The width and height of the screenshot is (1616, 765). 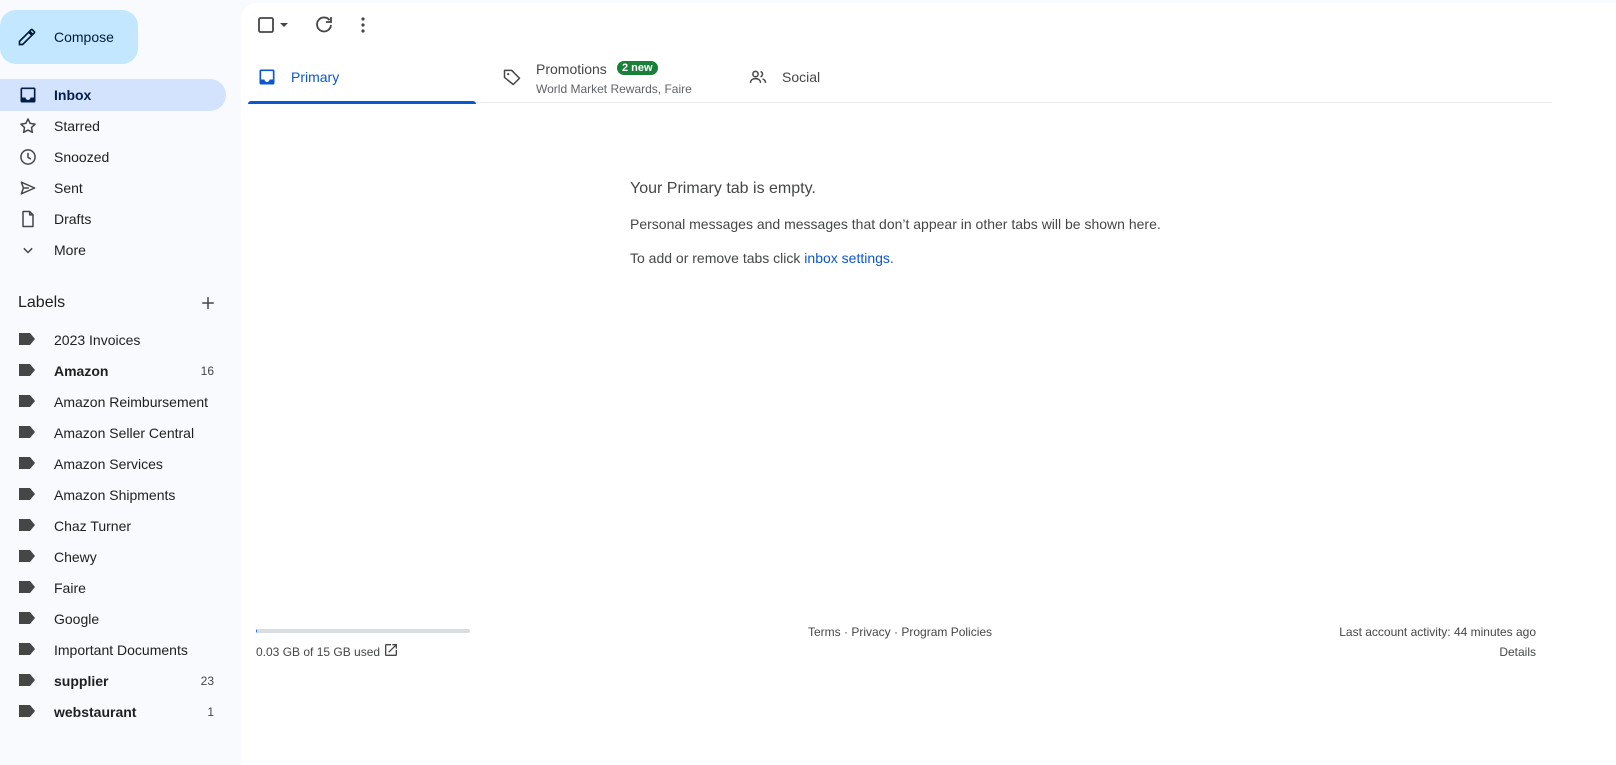 What do you see at coordinates (113, 126) in the screenshot?
I see `nav-item-starred: Starred` at bounding box center [113, 126].